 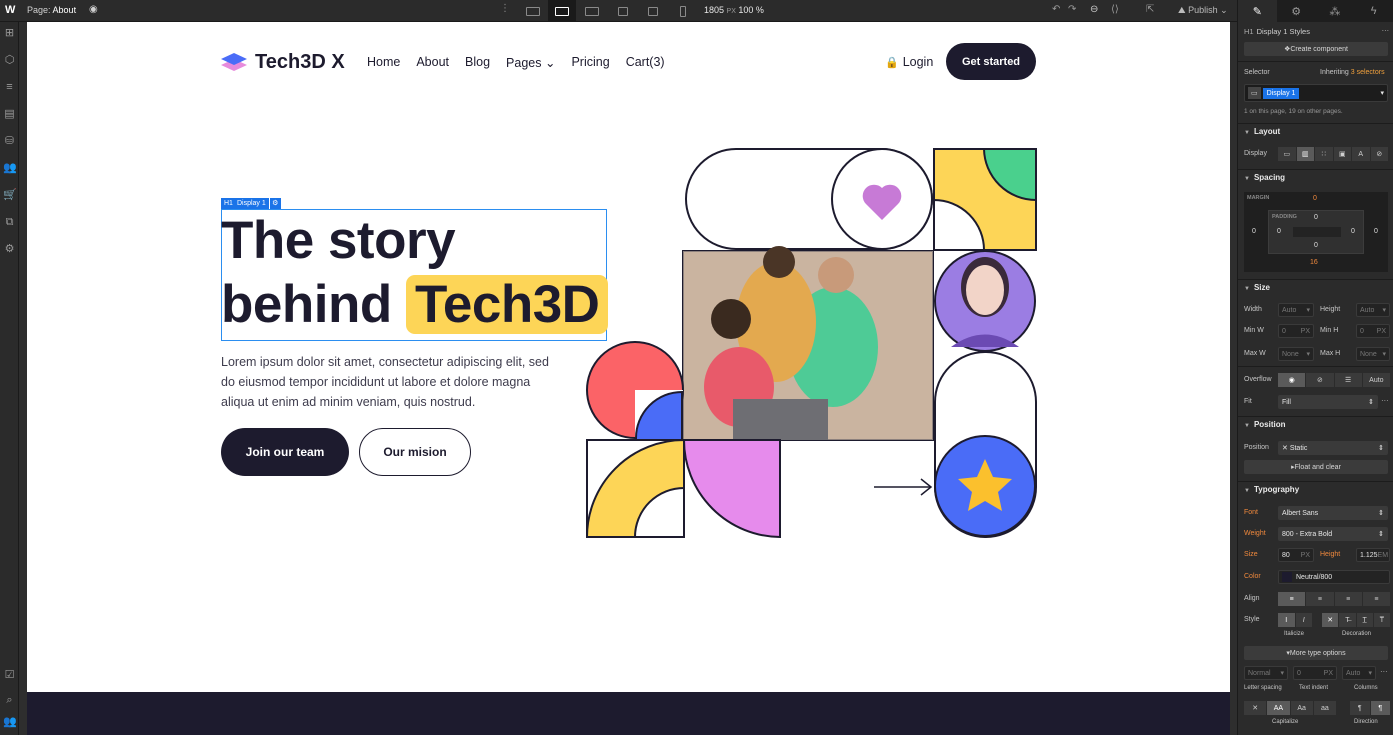 What do you see at coordinates (9, 675) in the screenshot?
I see `audit-check-icon: ☑` at bounding box center [9, 675].